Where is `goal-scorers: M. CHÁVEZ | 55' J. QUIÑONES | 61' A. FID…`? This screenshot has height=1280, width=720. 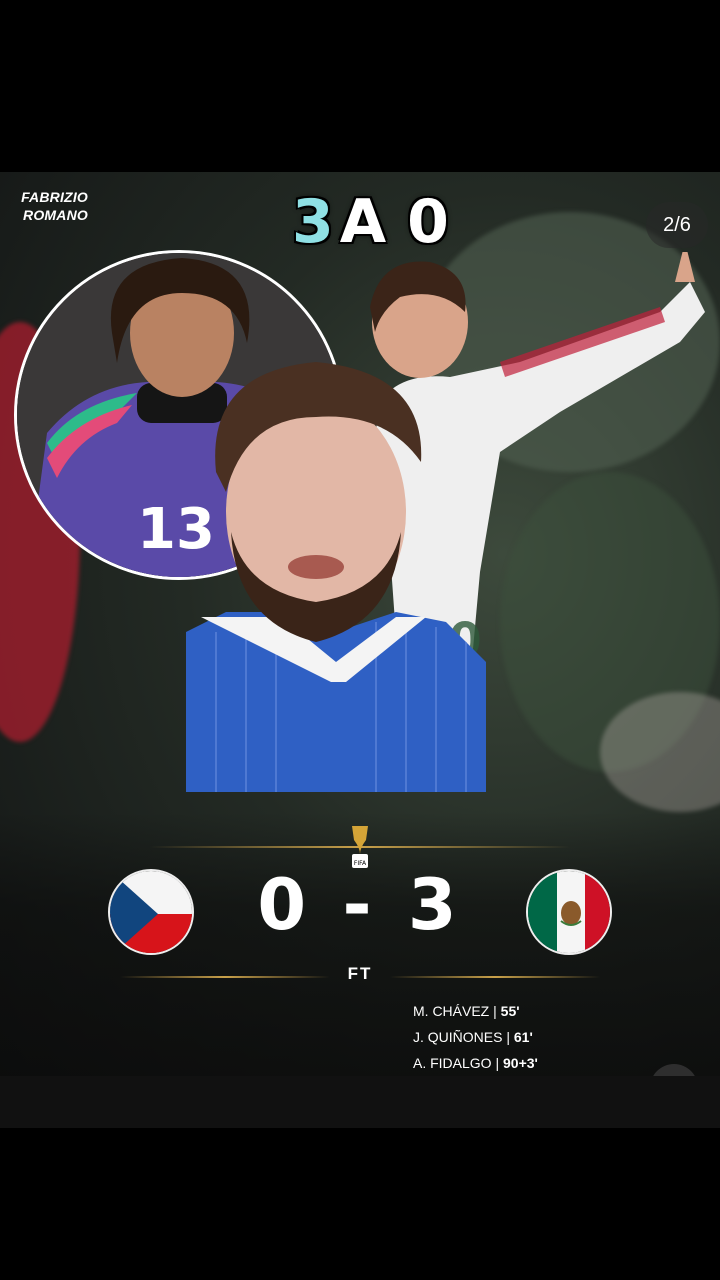
goal-scorers: M. CHÁVEZ | 55' J. QUIÑONES | 61' A. FID… is located at coordinates (475, 1037).